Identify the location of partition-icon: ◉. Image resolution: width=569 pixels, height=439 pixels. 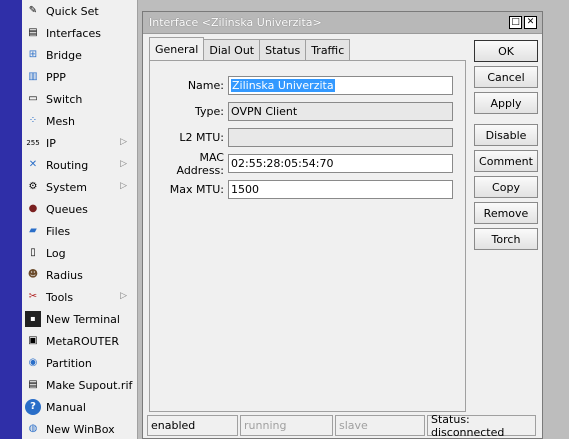
(33, 362).